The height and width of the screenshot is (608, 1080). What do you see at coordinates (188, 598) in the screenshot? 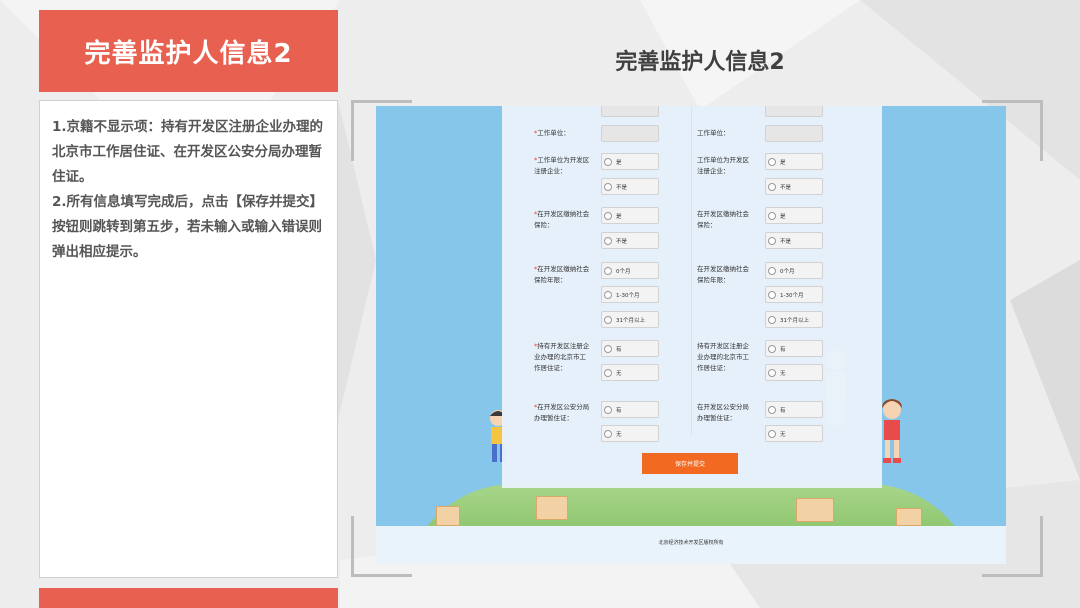
I see `left-footer-bar` at bounding box center [188, 598].